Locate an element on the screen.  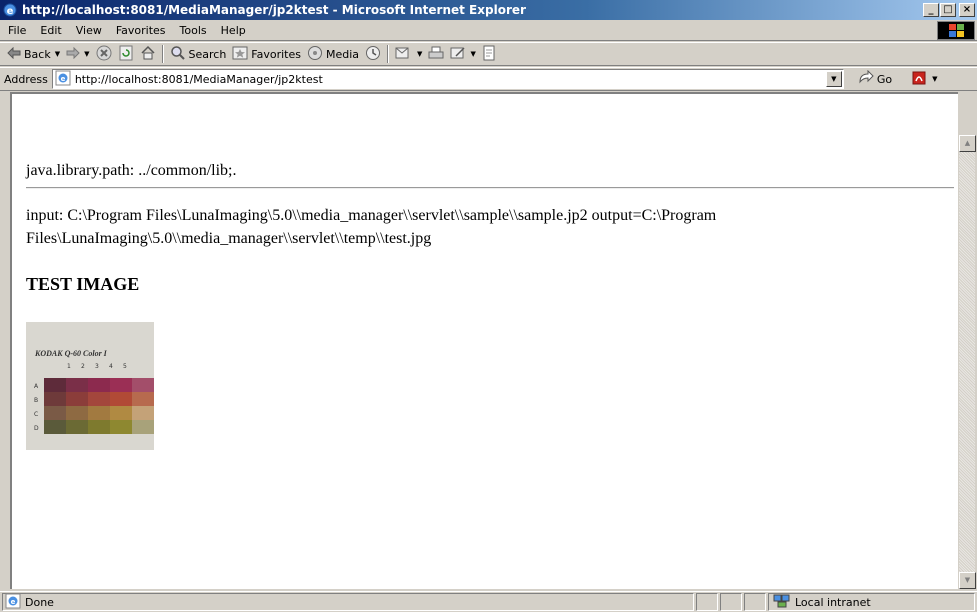
refresh-button is located at coordinates (126, 54).